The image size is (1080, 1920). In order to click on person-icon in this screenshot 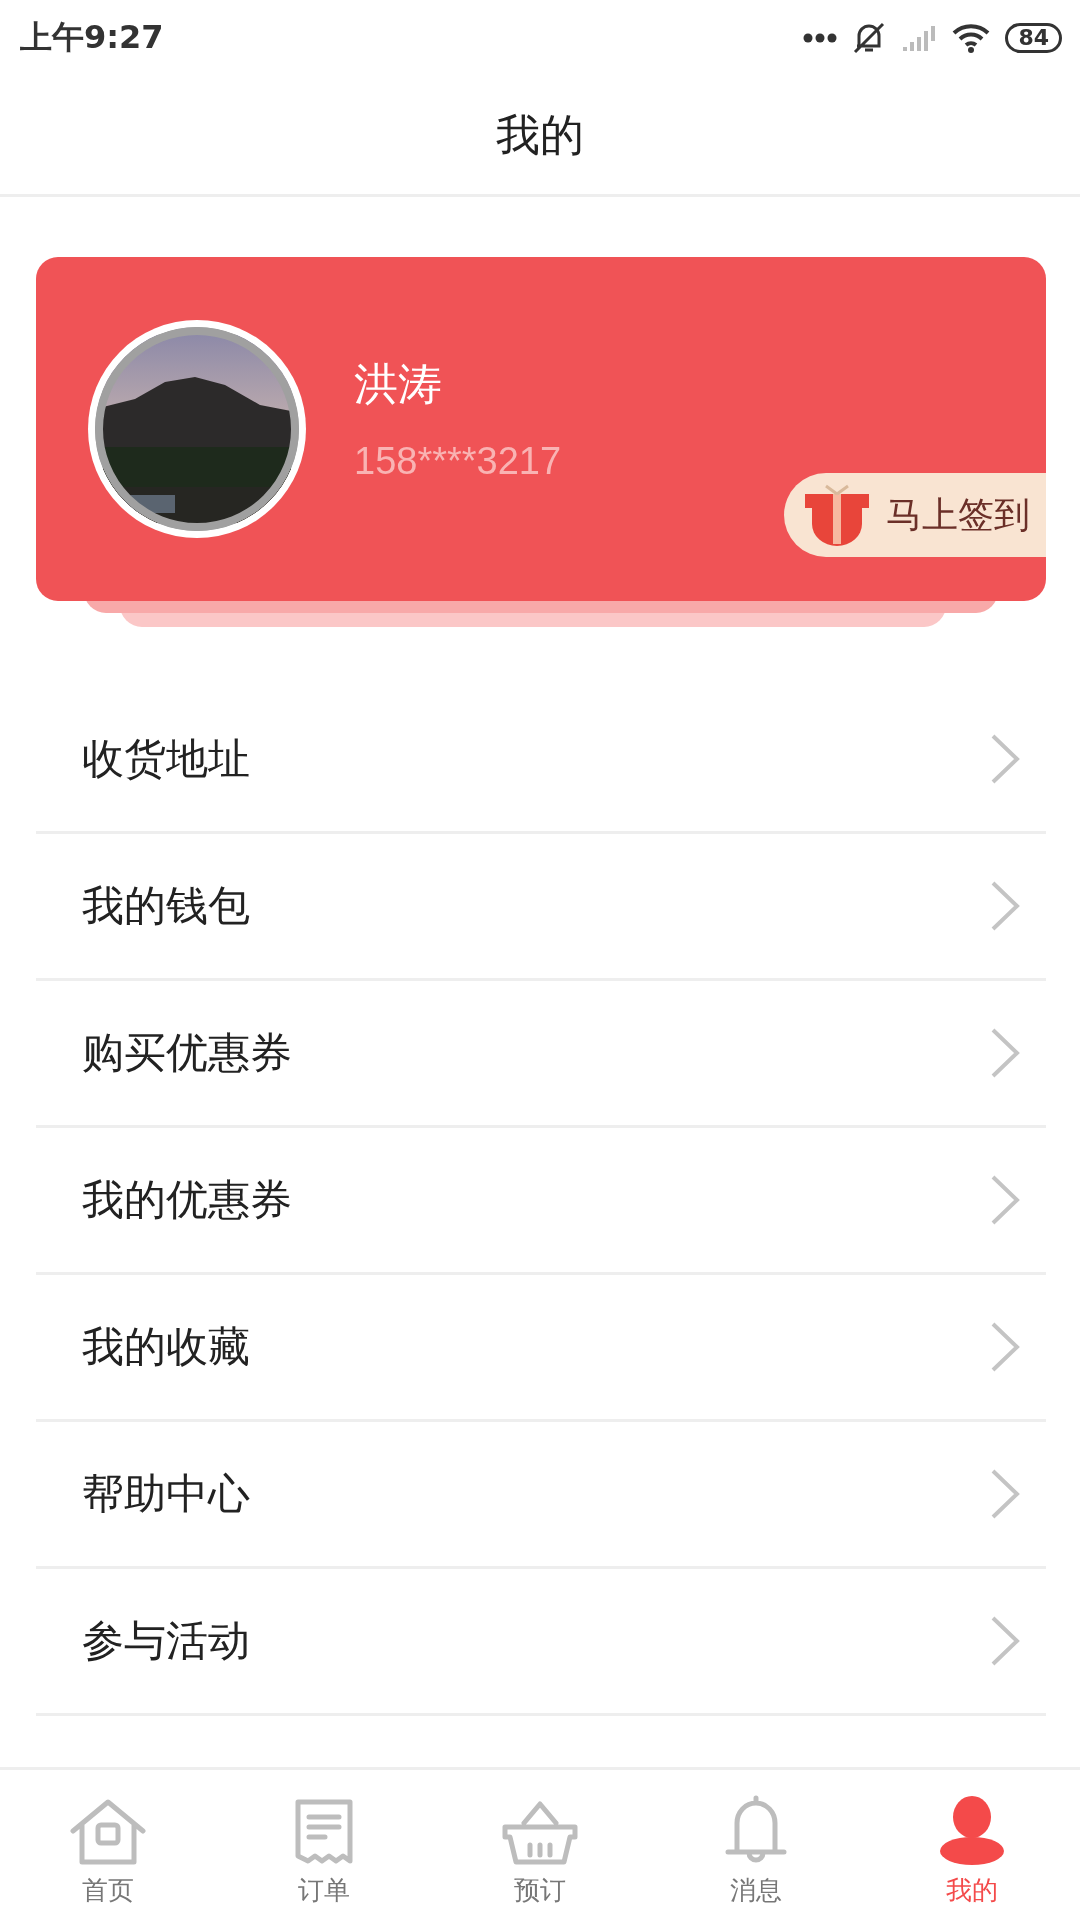, I will do `click(972, 1830)`.